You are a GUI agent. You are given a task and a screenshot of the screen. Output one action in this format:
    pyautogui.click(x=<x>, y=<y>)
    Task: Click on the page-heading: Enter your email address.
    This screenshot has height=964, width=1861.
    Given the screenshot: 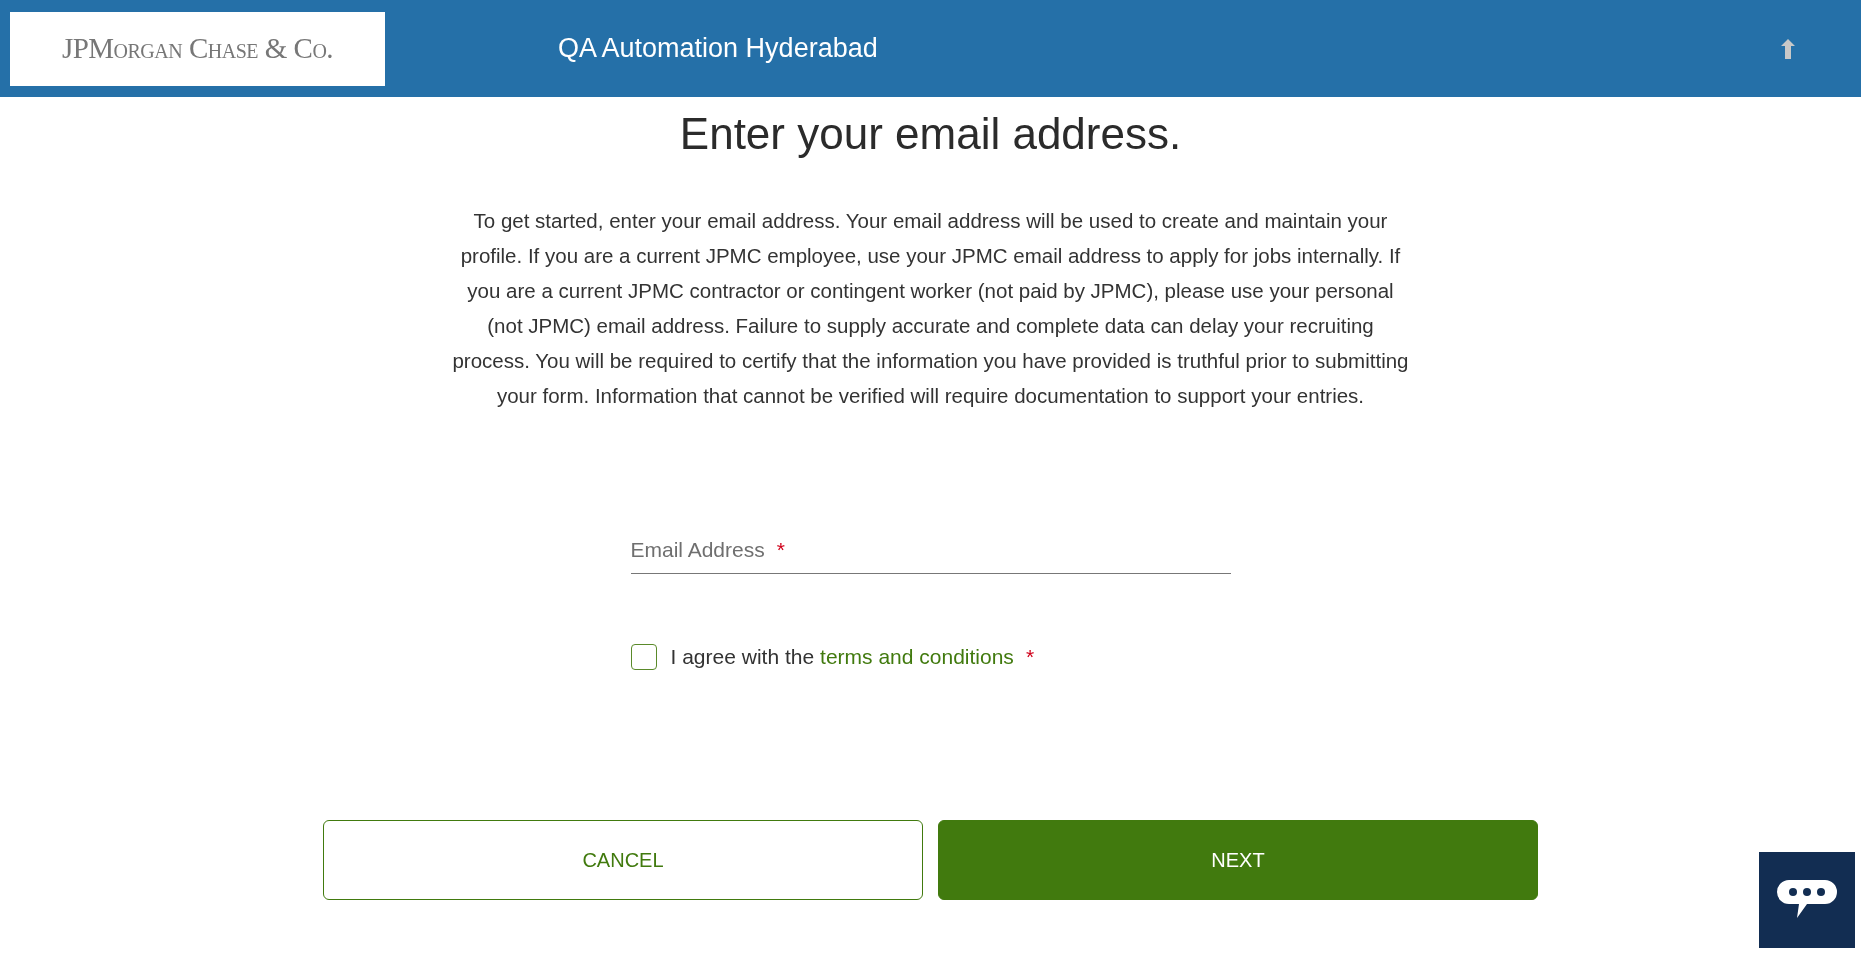 What is the action you would take?
    pyautogui.click(x=930, y=134)
    